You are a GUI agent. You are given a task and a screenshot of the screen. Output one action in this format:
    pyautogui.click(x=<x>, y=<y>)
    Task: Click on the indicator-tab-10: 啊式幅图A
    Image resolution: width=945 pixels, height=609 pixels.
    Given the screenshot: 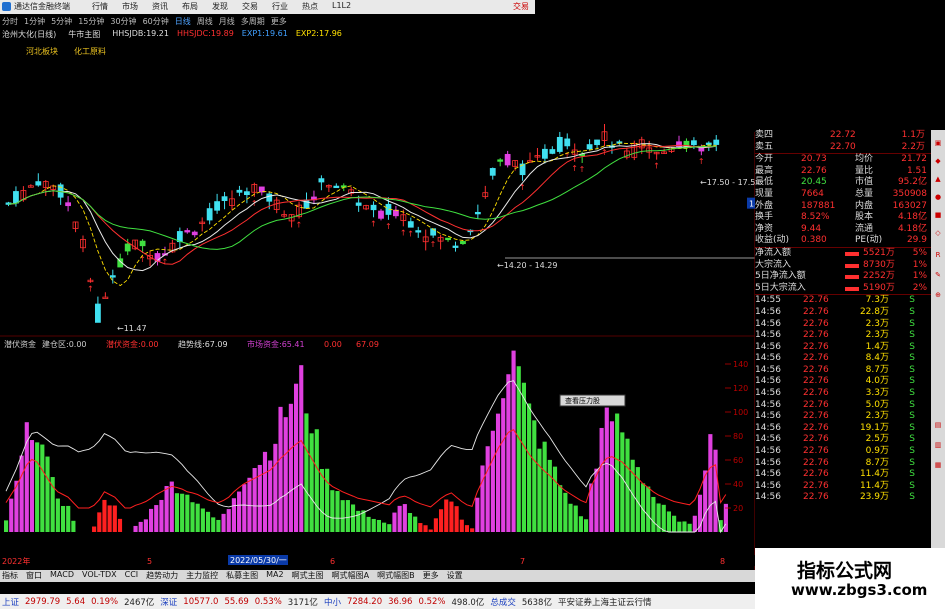 What is the action you would take?
    pyautogui.click(x=350, y=576)
    